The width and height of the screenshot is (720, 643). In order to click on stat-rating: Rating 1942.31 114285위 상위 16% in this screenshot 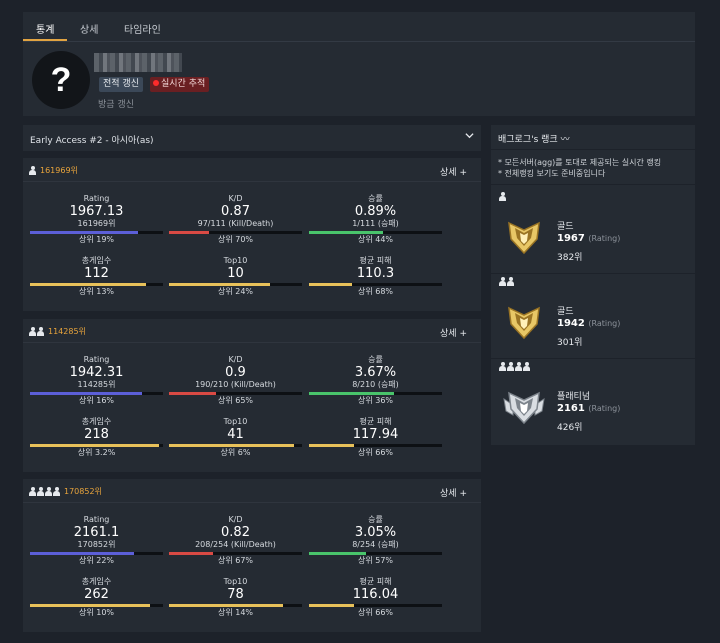, I will do `click(96, 380)`.